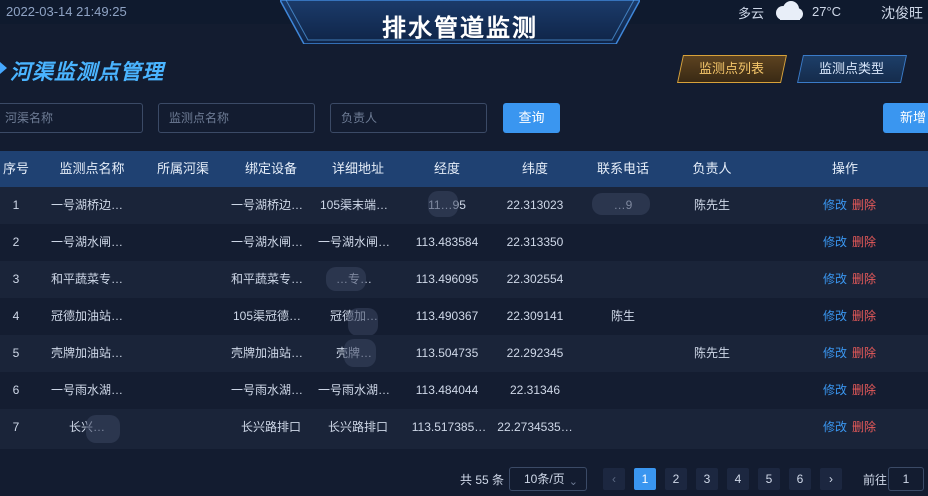 The height and width of the screenshot is (496, 928). I want to click on col-lng: 经度, so click(446, 168).